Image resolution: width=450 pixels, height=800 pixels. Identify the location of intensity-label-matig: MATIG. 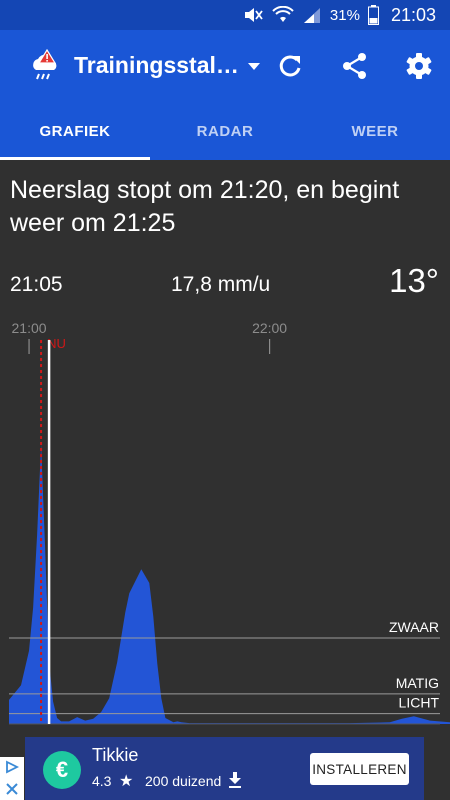
(417, 683).